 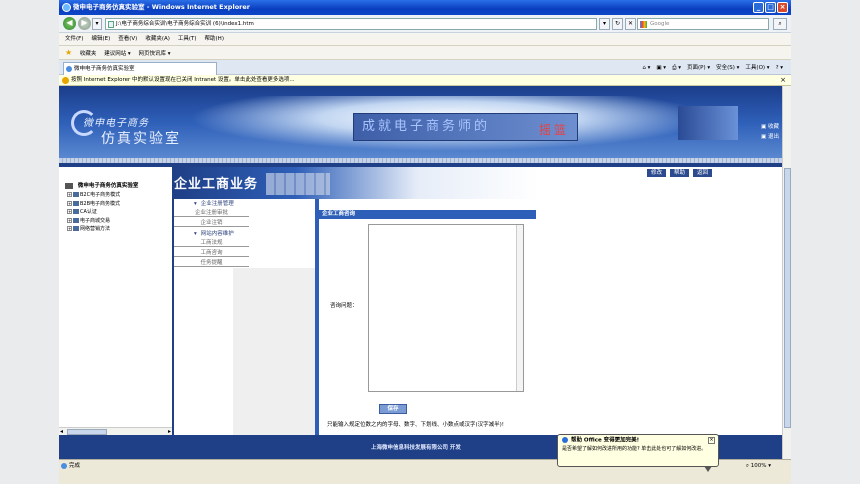 I want to click on menu-tools: 工具(T), so click(x=187, y=39).